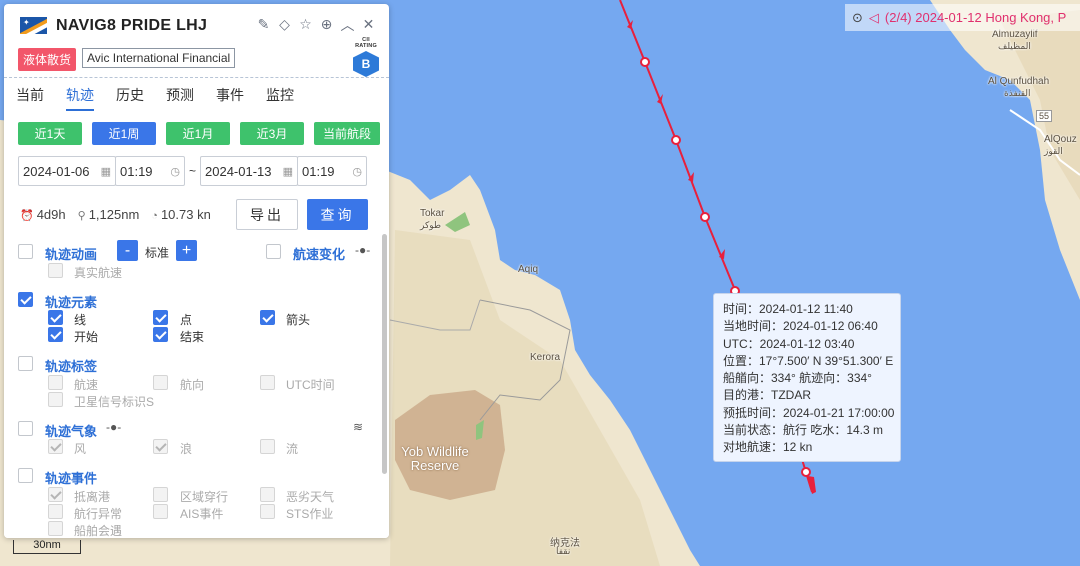  Describe the element at coordinates (873, 17) in the screenshot. I see `horn-icon: ◁` at that location.